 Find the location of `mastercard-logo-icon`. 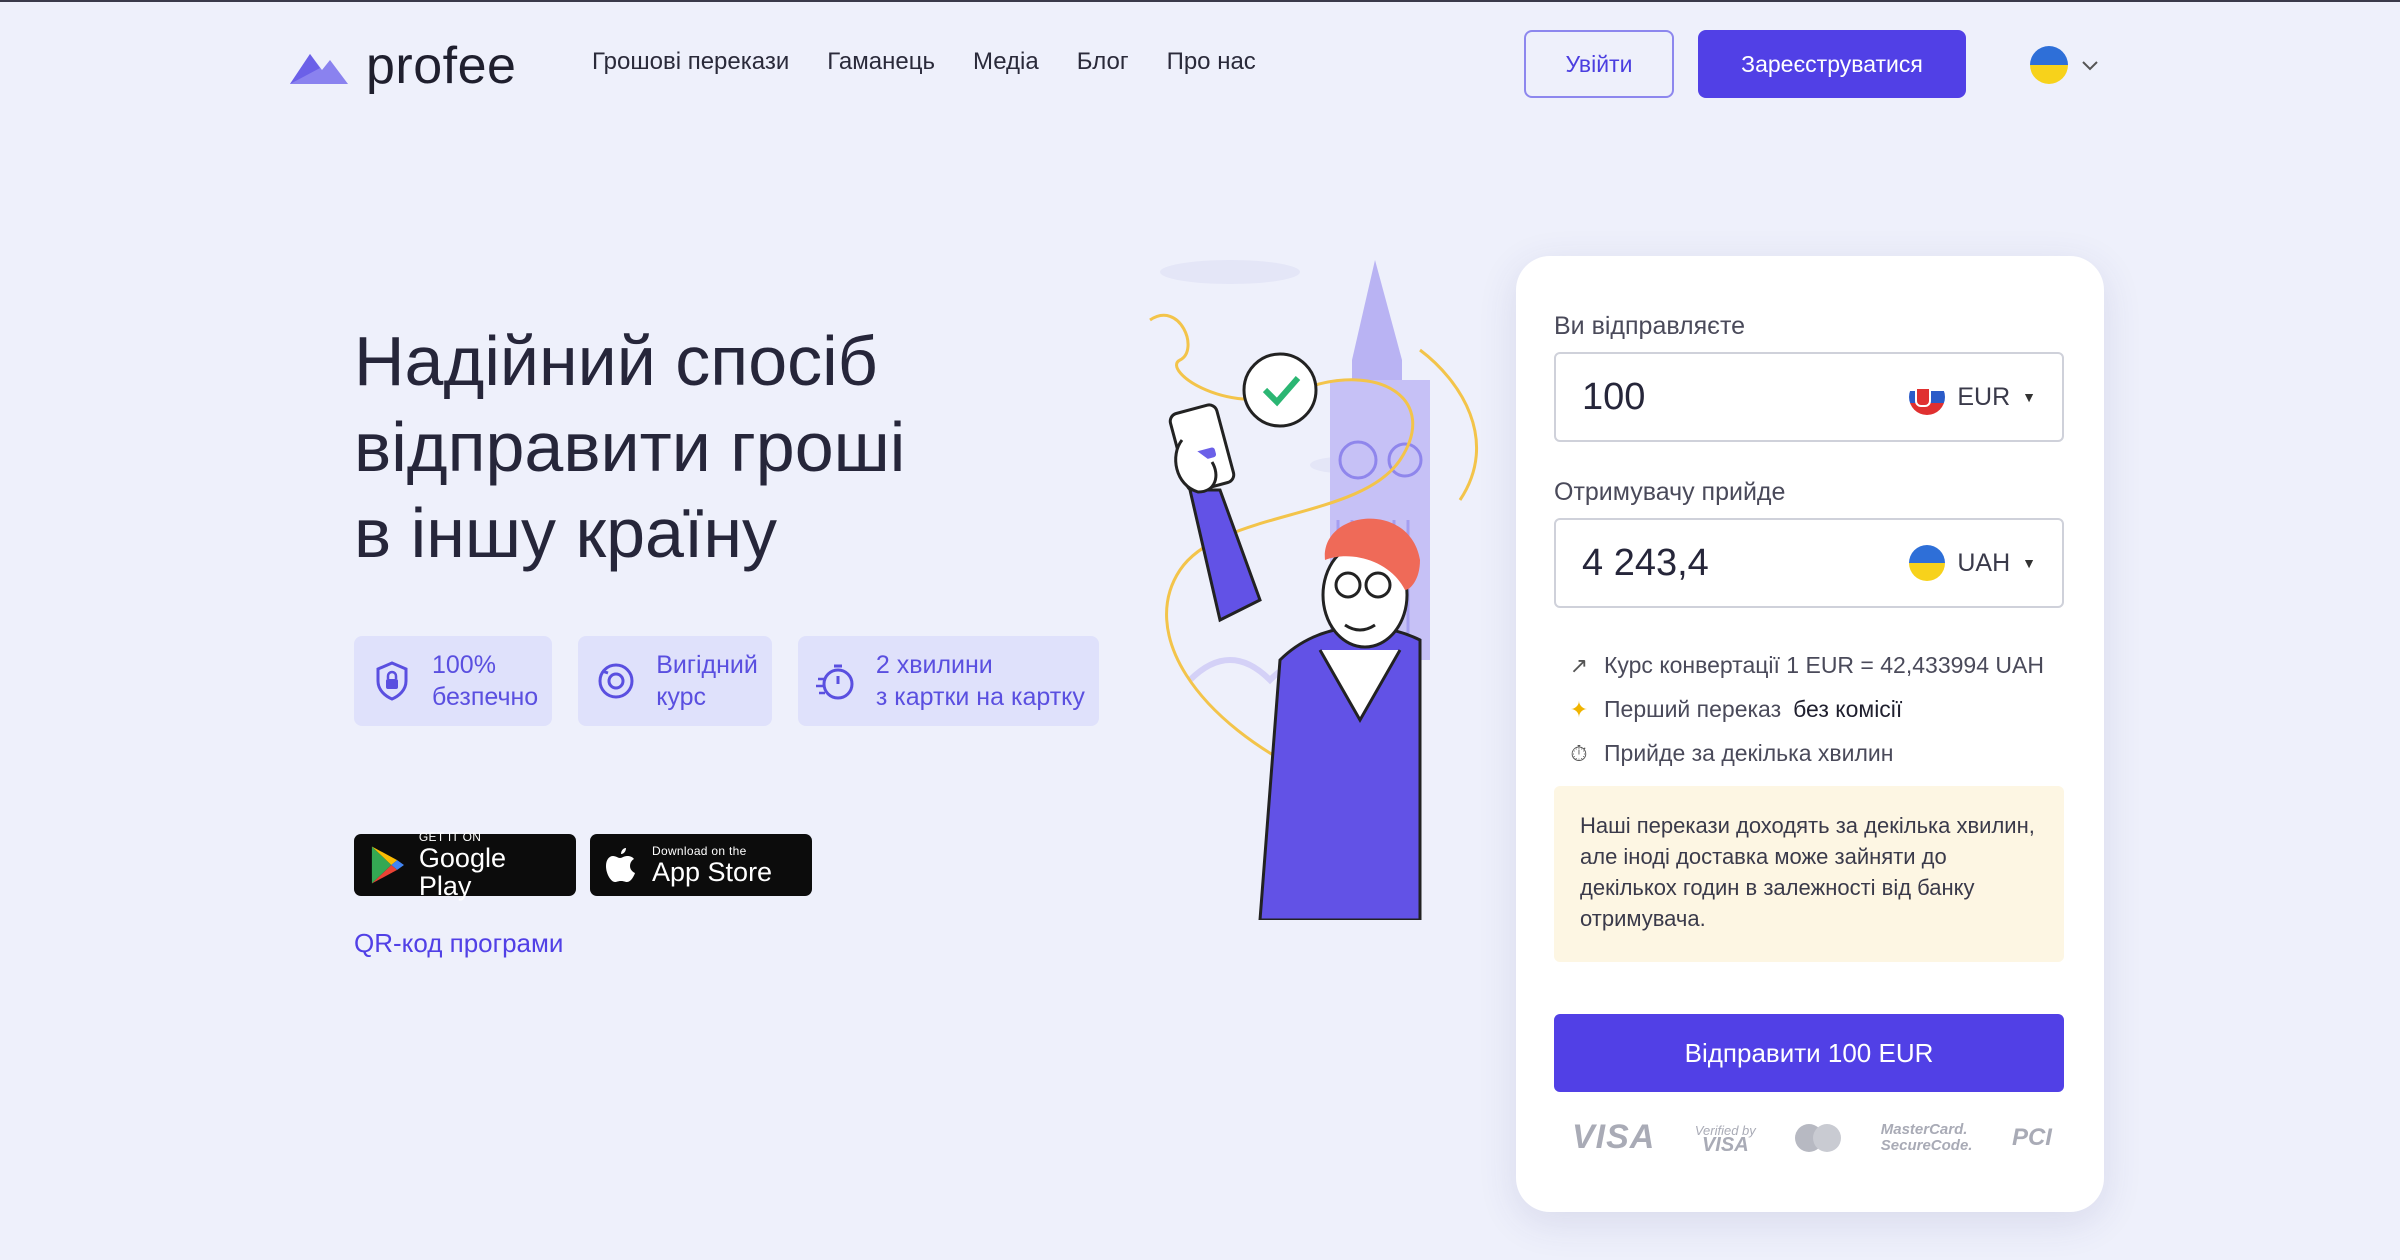

mastercard-logo-icon is located at coordinates (1818, 1137).